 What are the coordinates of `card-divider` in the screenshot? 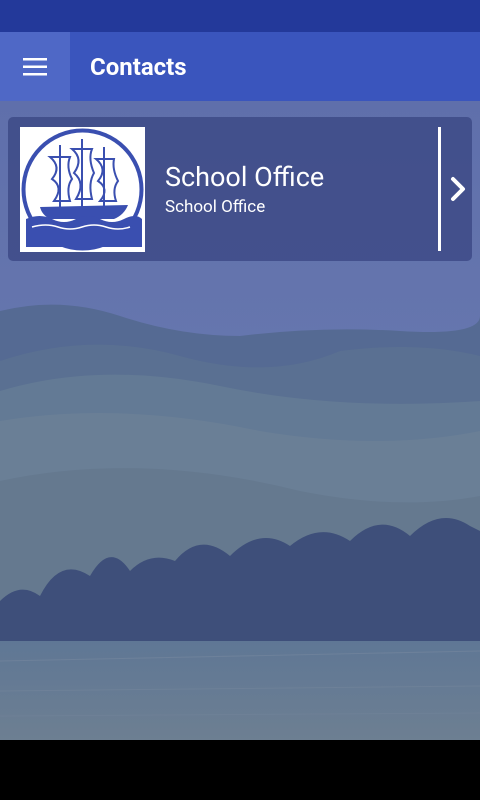 It's located at (439, 189).